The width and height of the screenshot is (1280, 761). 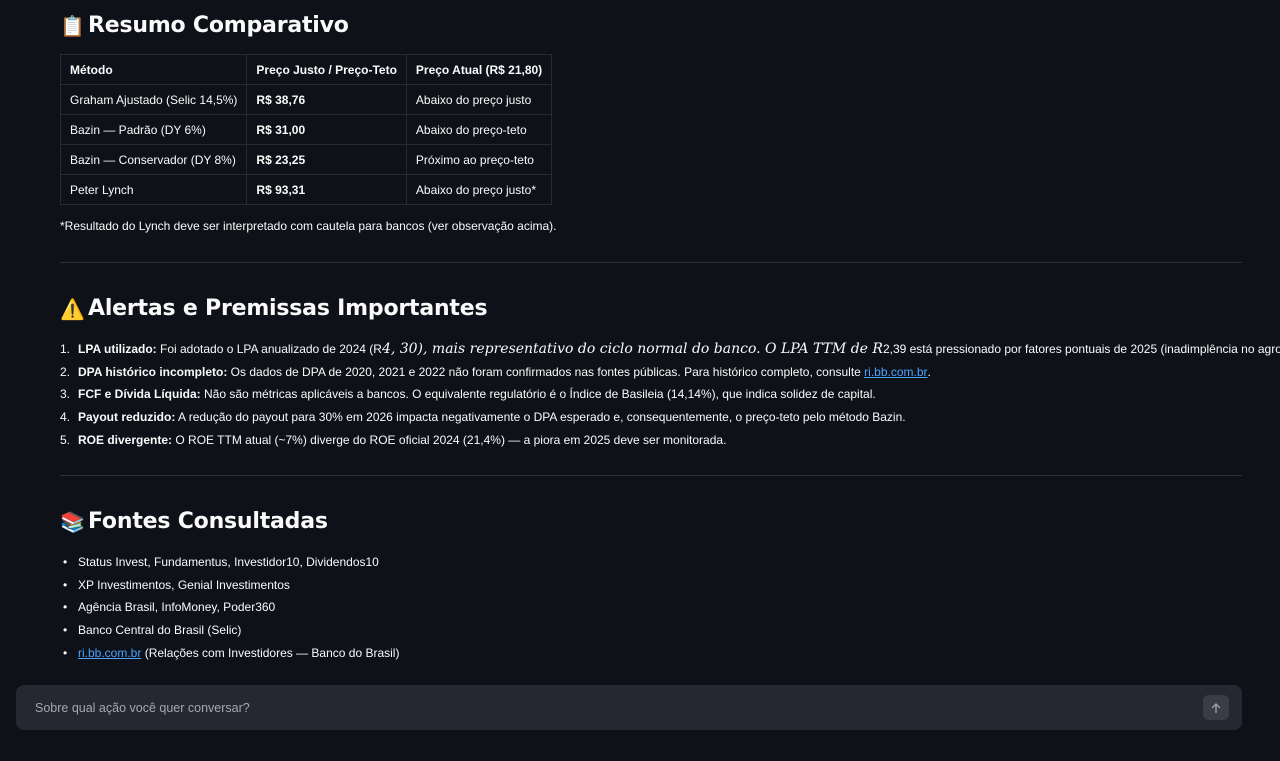 I want to click on section-title-text: Fontes Consultadas, so click(x=208, y=521).